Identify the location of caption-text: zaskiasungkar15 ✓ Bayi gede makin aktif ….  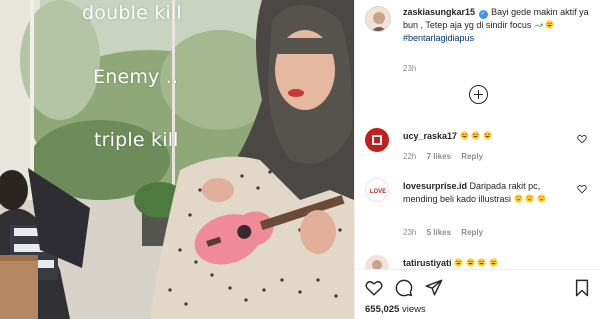
(499, 25).